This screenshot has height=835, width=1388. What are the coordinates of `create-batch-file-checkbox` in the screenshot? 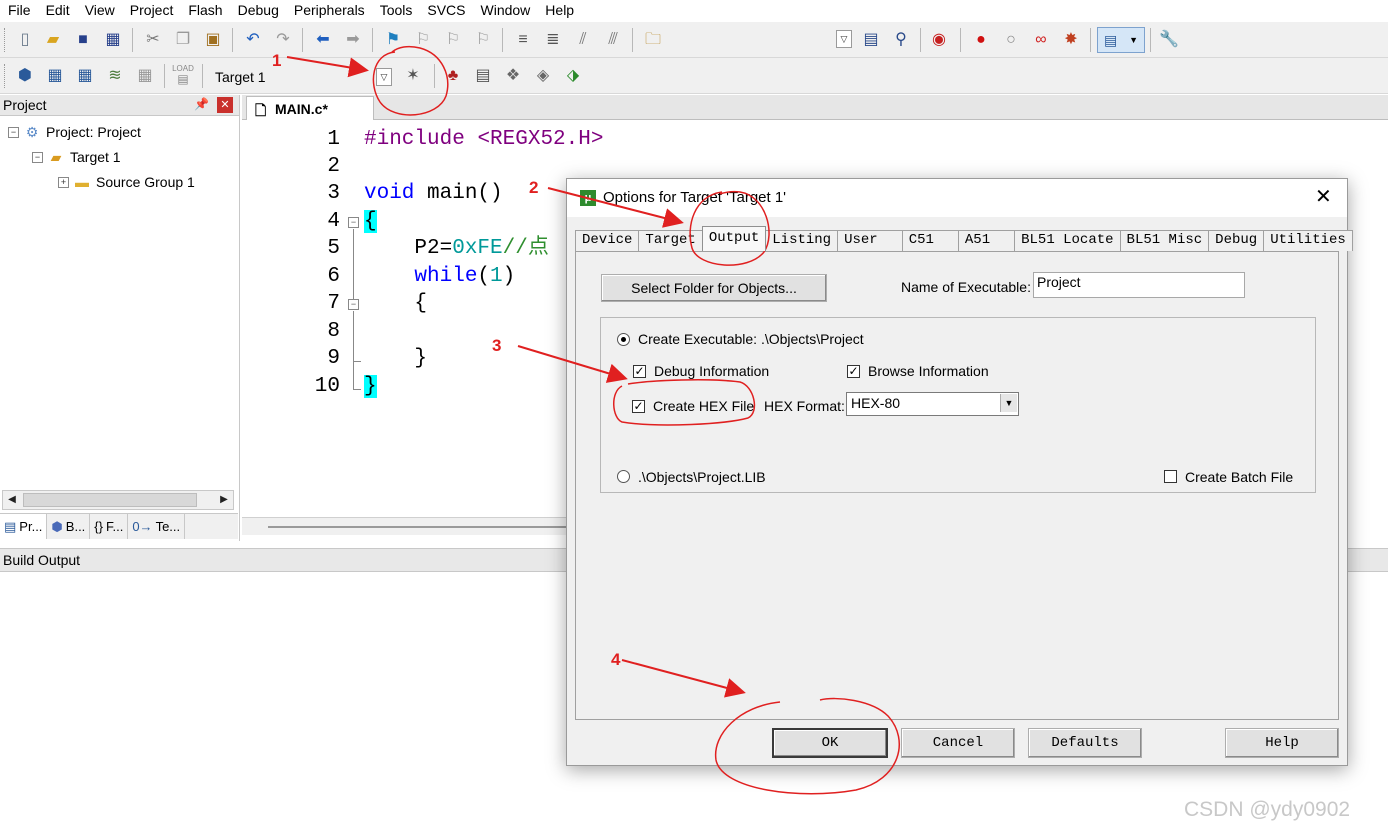 It's located at (1170, 476).